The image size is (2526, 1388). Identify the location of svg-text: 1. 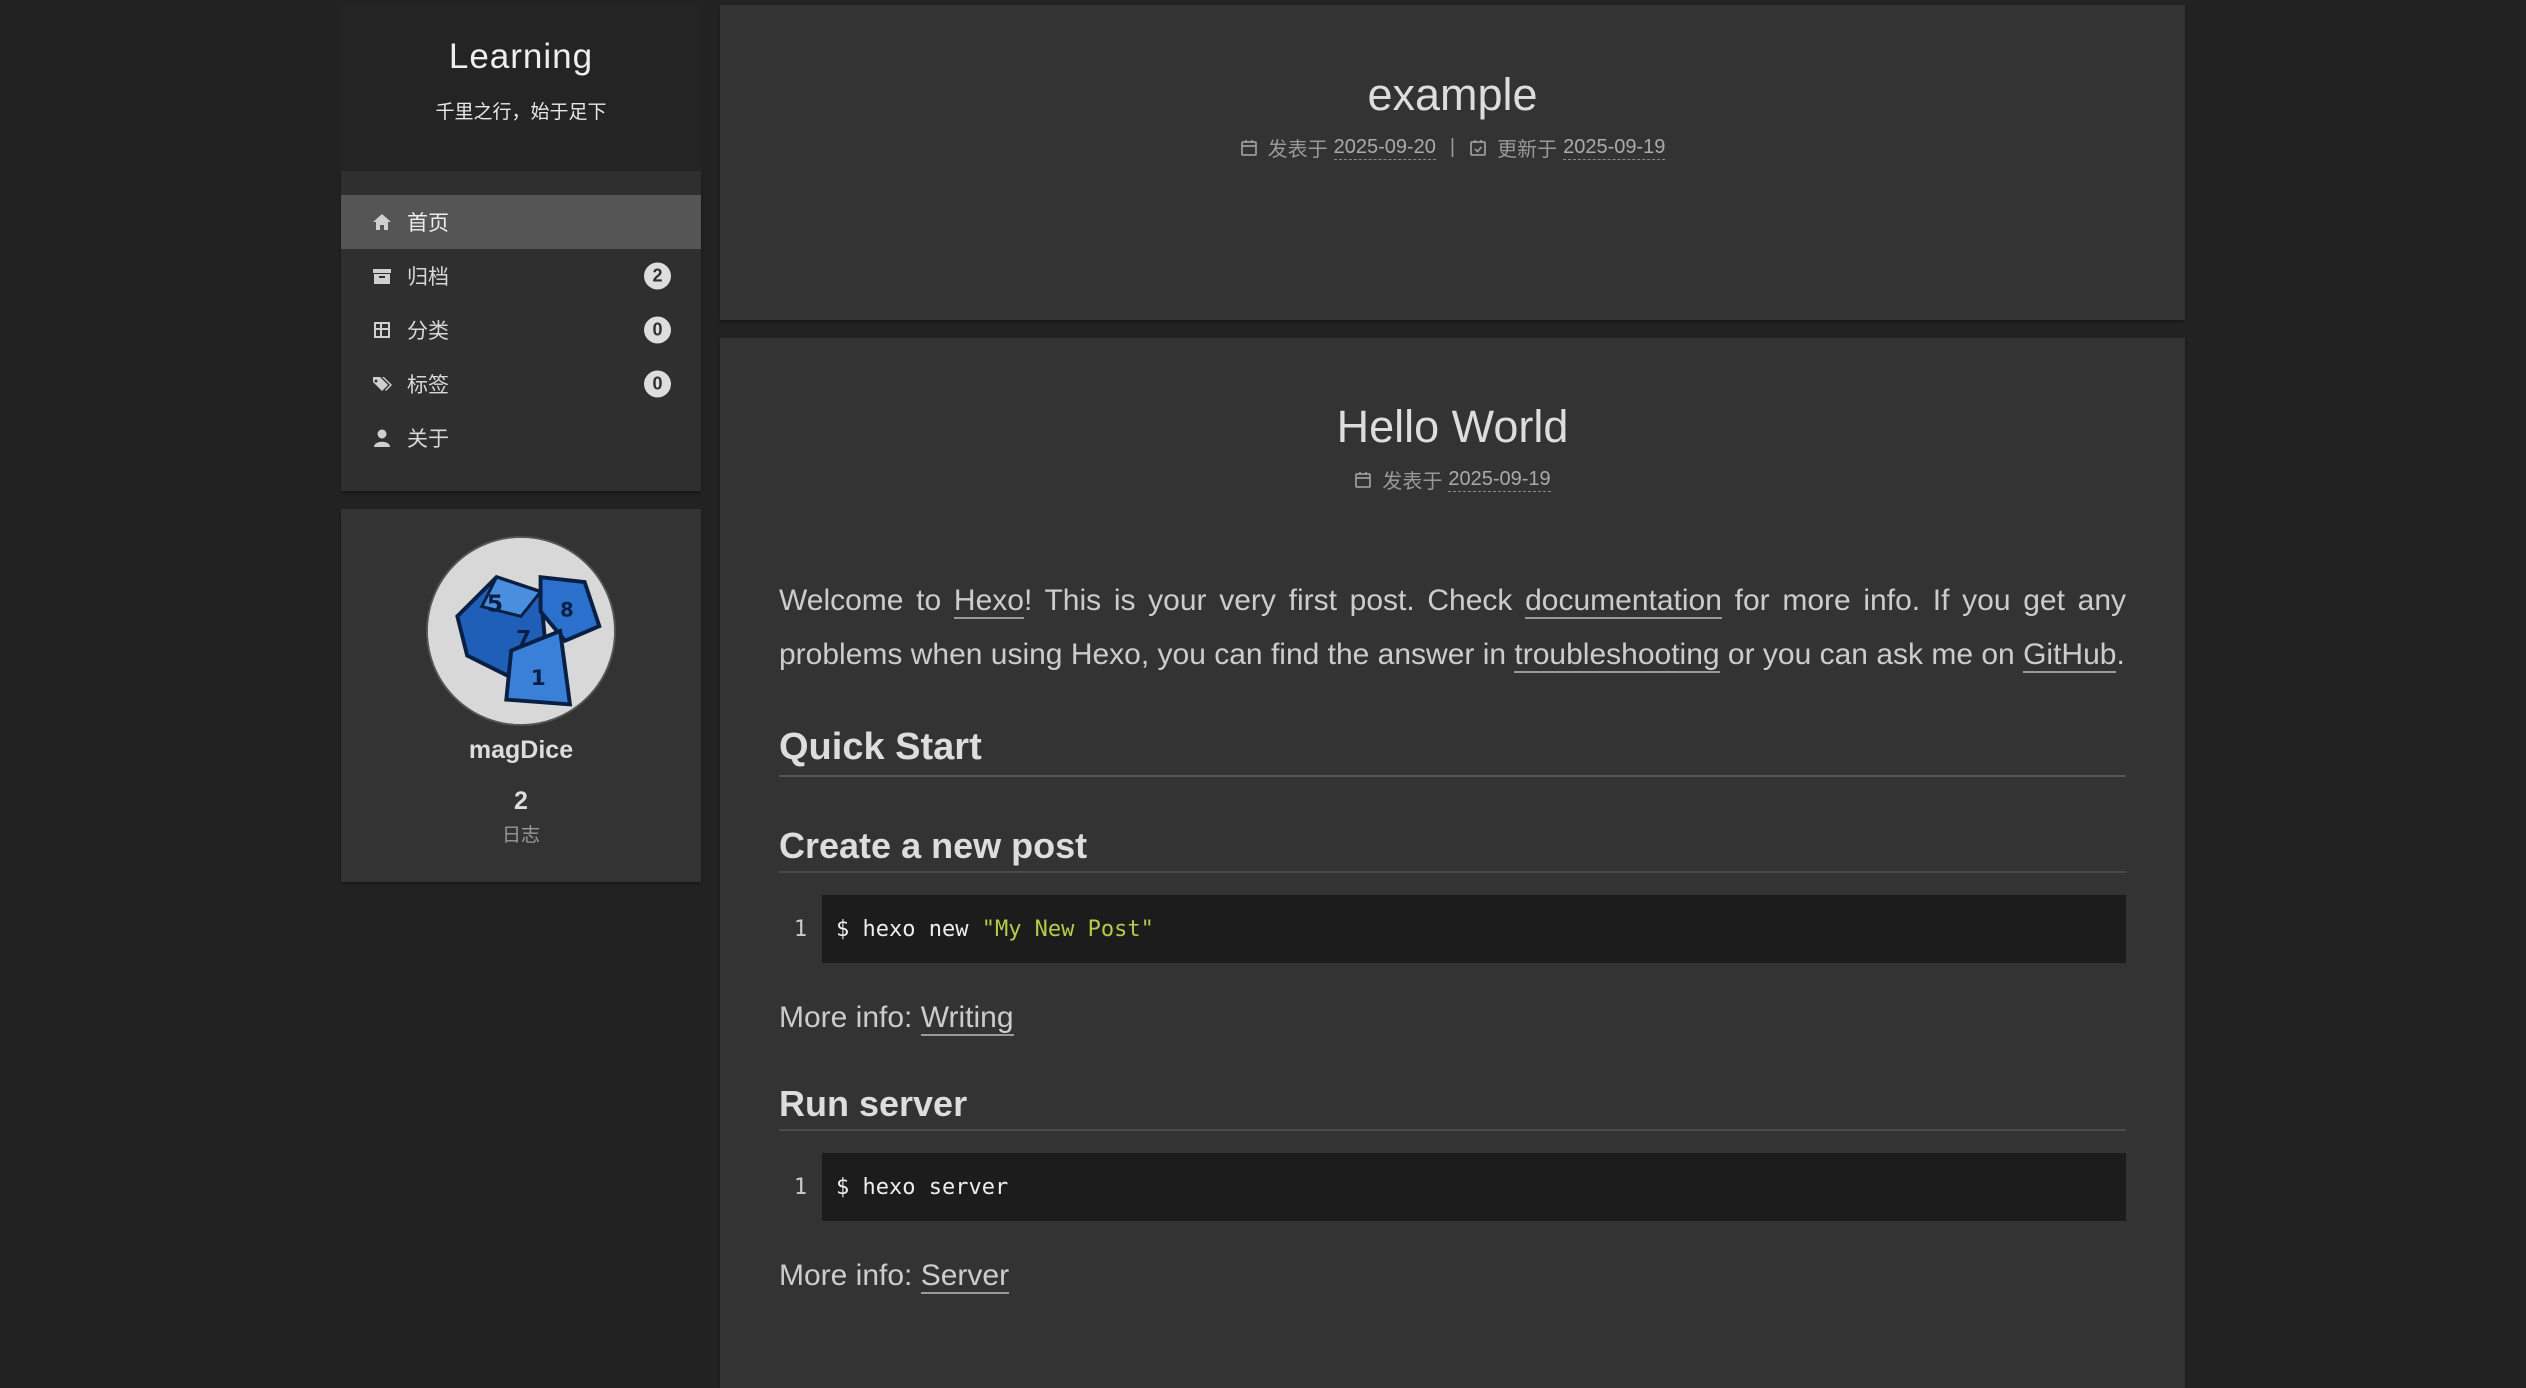
(538, 678).